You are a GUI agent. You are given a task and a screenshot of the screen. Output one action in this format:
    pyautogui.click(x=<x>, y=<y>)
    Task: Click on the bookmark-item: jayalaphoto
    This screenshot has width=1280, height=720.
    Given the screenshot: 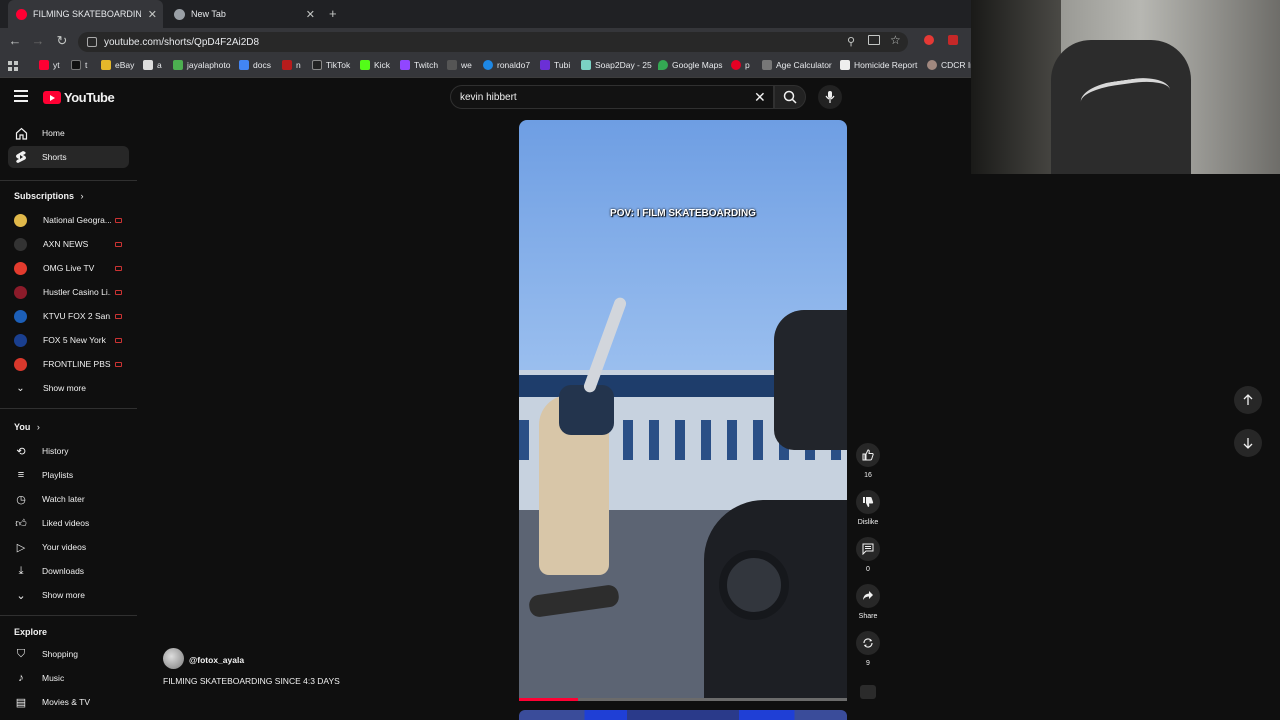 What is the action you would take?
    pyautogui.click(x=201, y=65)
    